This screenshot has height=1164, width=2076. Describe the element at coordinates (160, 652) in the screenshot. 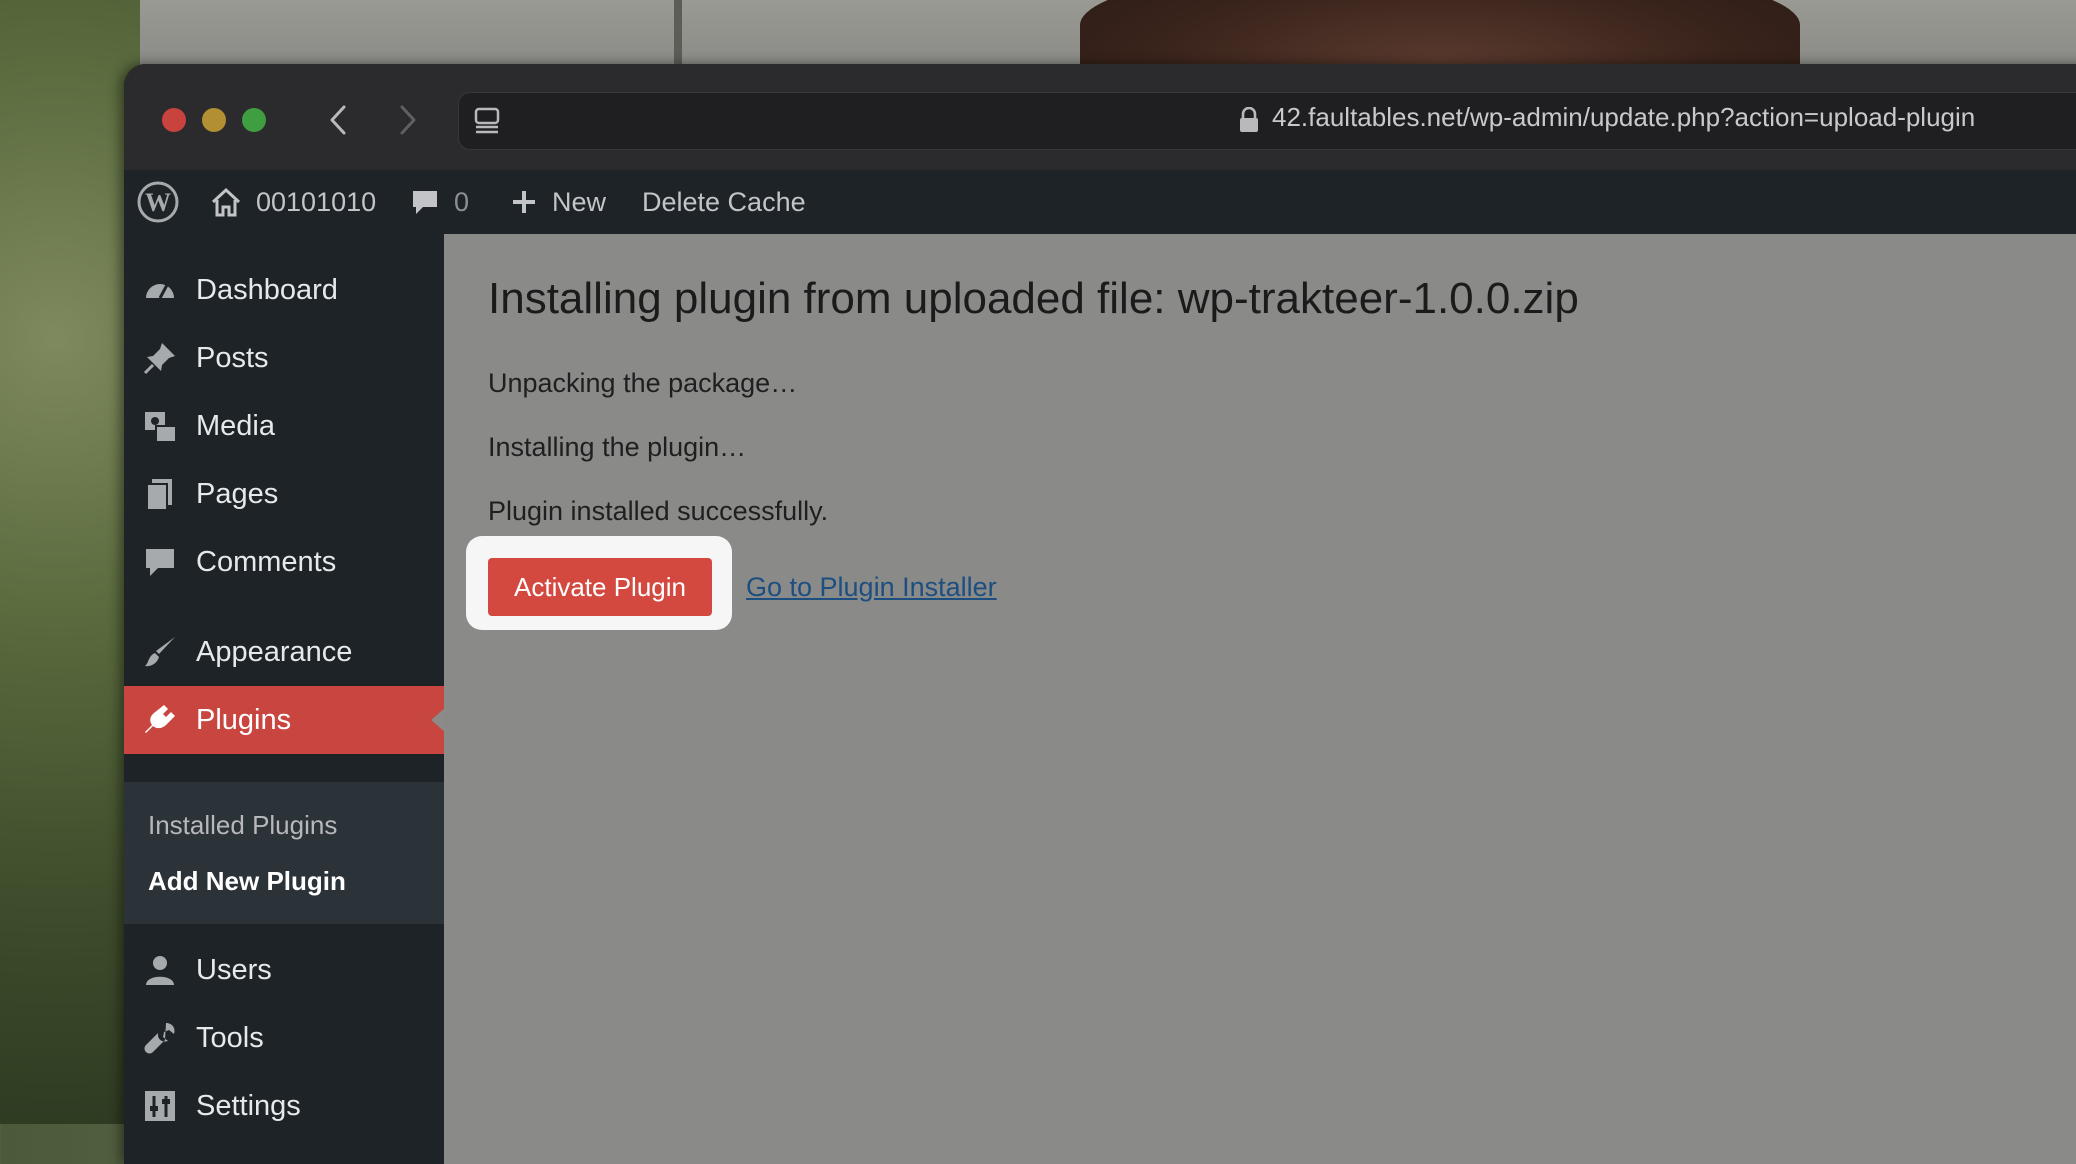

I see `brush-icon` at that location.